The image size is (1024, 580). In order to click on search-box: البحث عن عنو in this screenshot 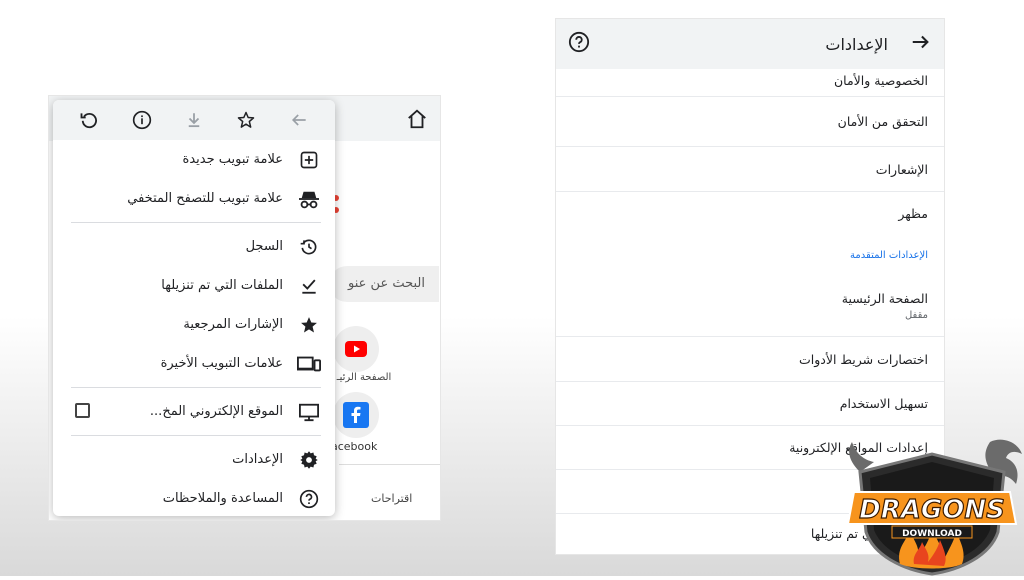, I will do `click(384, 284)`.